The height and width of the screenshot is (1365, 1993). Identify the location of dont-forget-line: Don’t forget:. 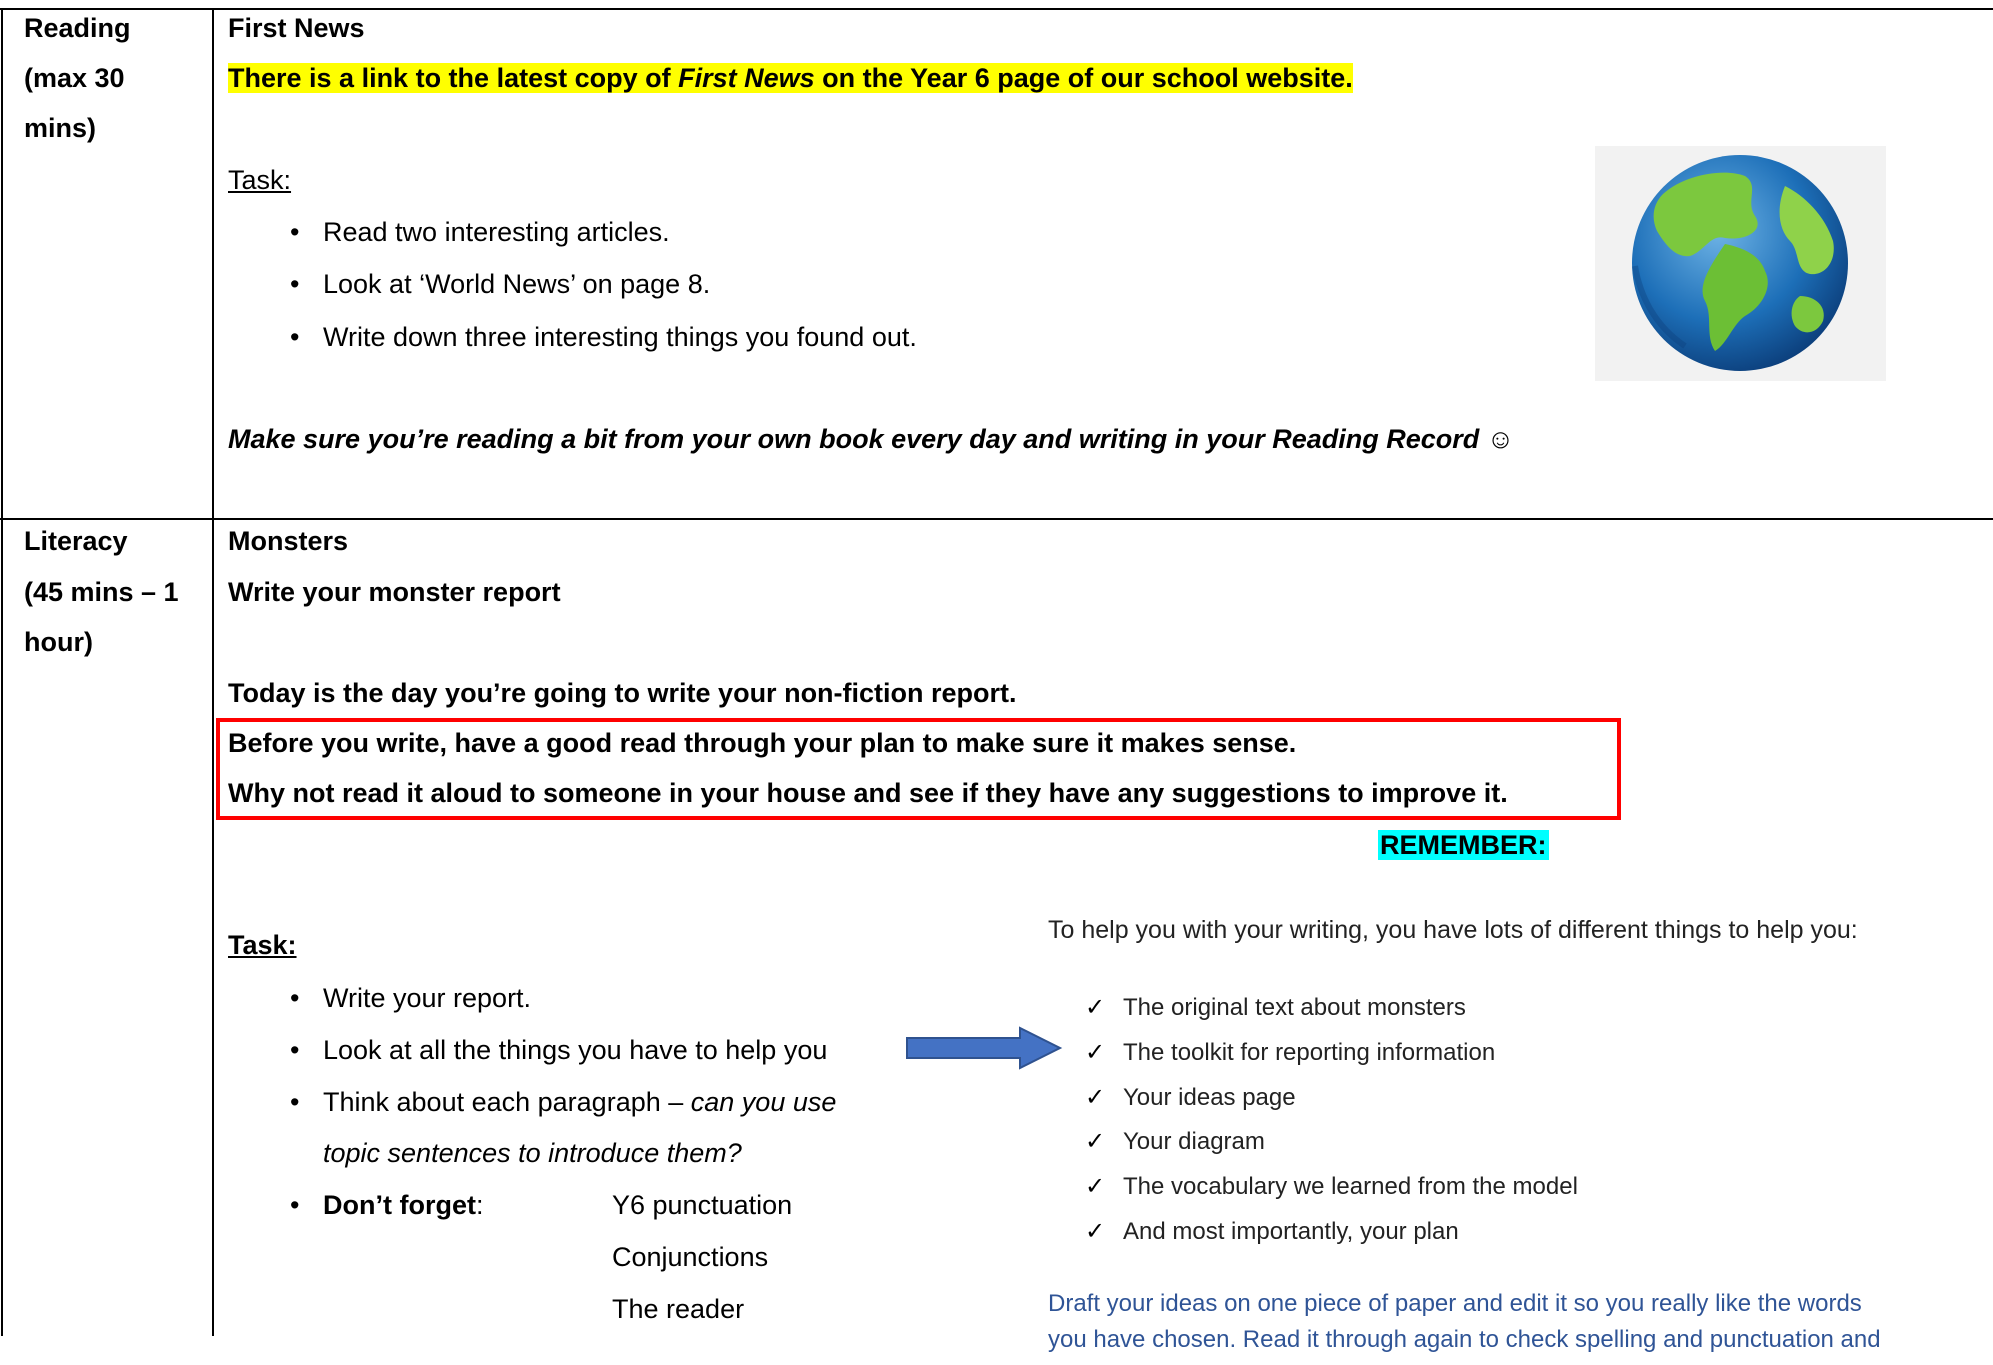
(403, 1205).